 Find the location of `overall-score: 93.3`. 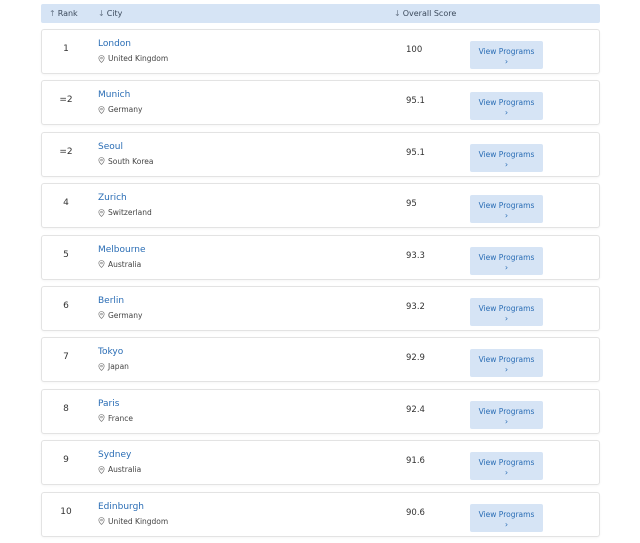

overall-score: 93.3 is located at coordinates (415, 255).